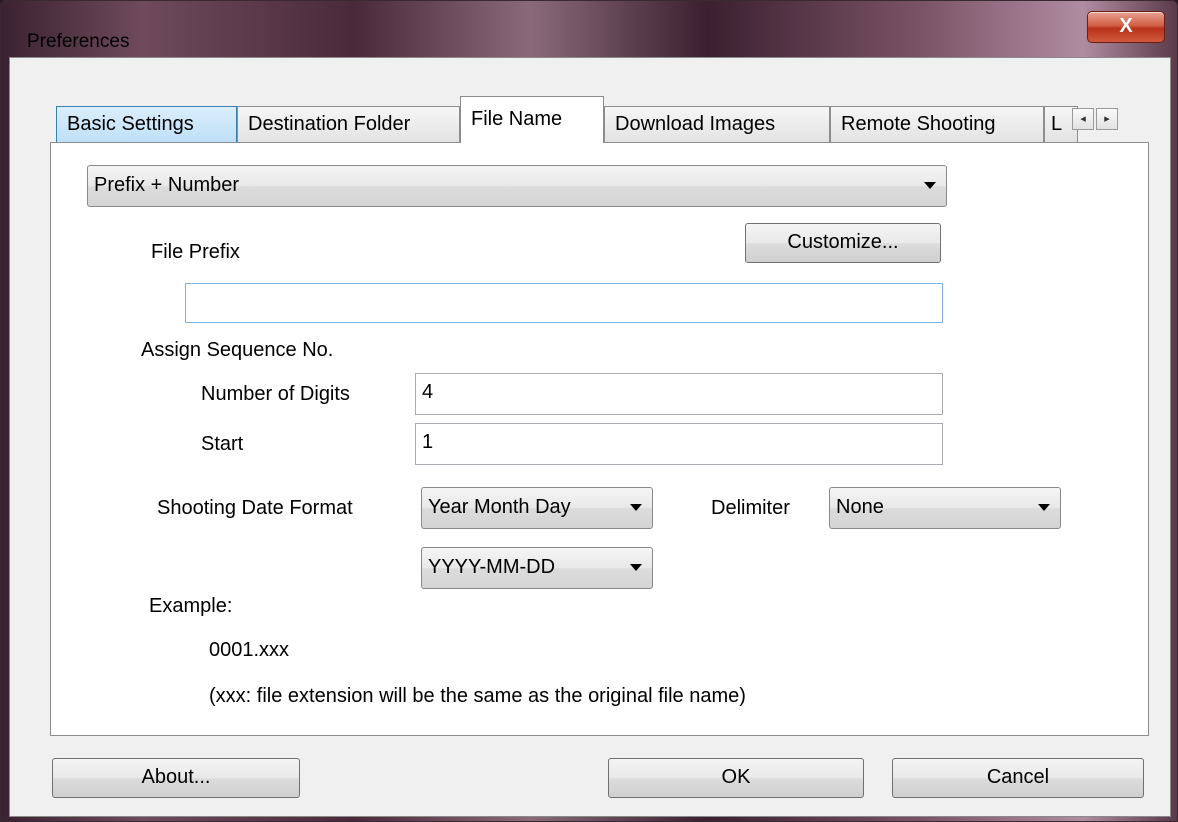  I want to click on number-of-digits-field: 4, so click(679, 394).